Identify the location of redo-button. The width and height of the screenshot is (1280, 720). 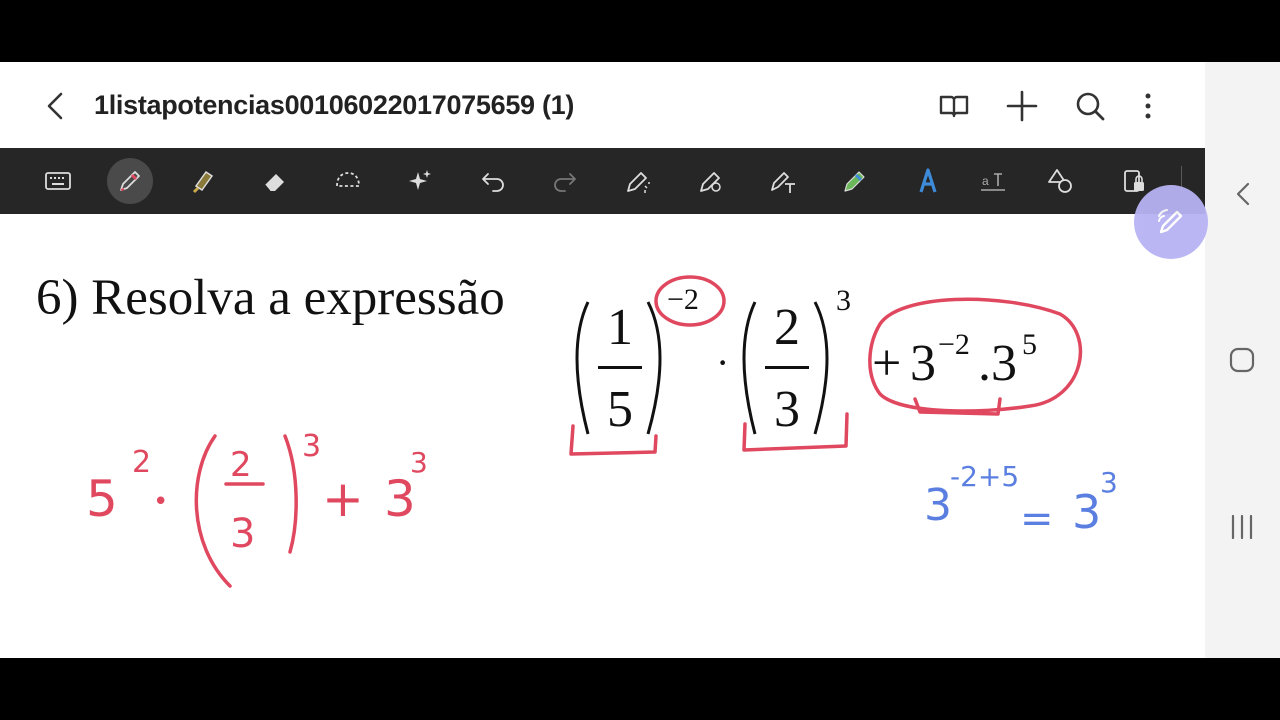
(565, 181).